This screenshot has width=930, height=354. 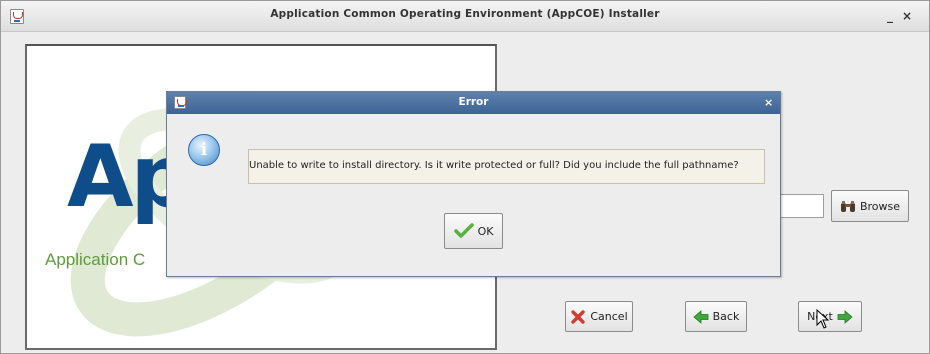 I want to click on close-button: ×, so click(x=907, y=16).